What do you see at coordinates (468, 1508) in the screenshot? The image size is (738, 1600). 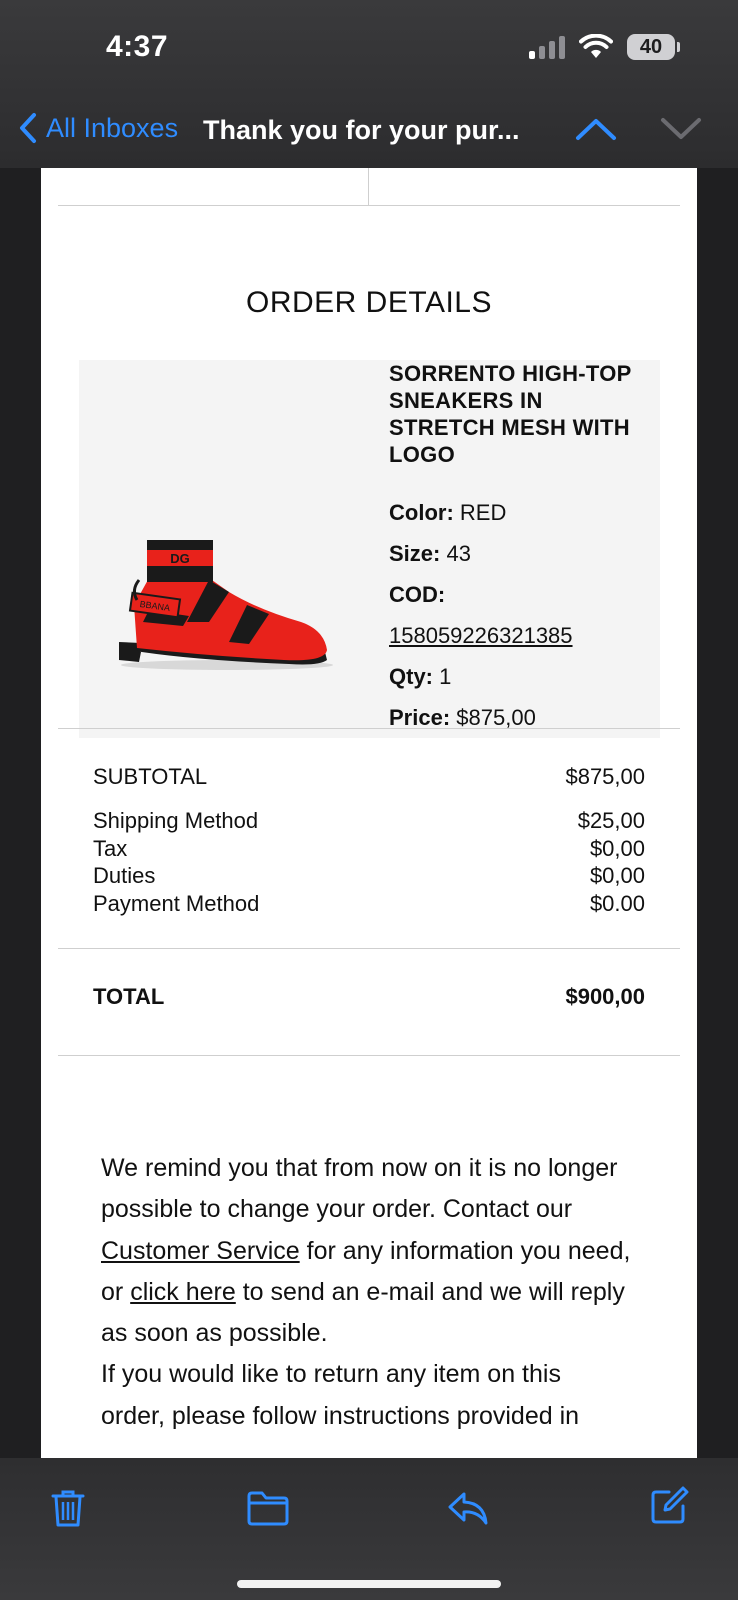 I see `reply-icon` at bounding box center [468, 1508].